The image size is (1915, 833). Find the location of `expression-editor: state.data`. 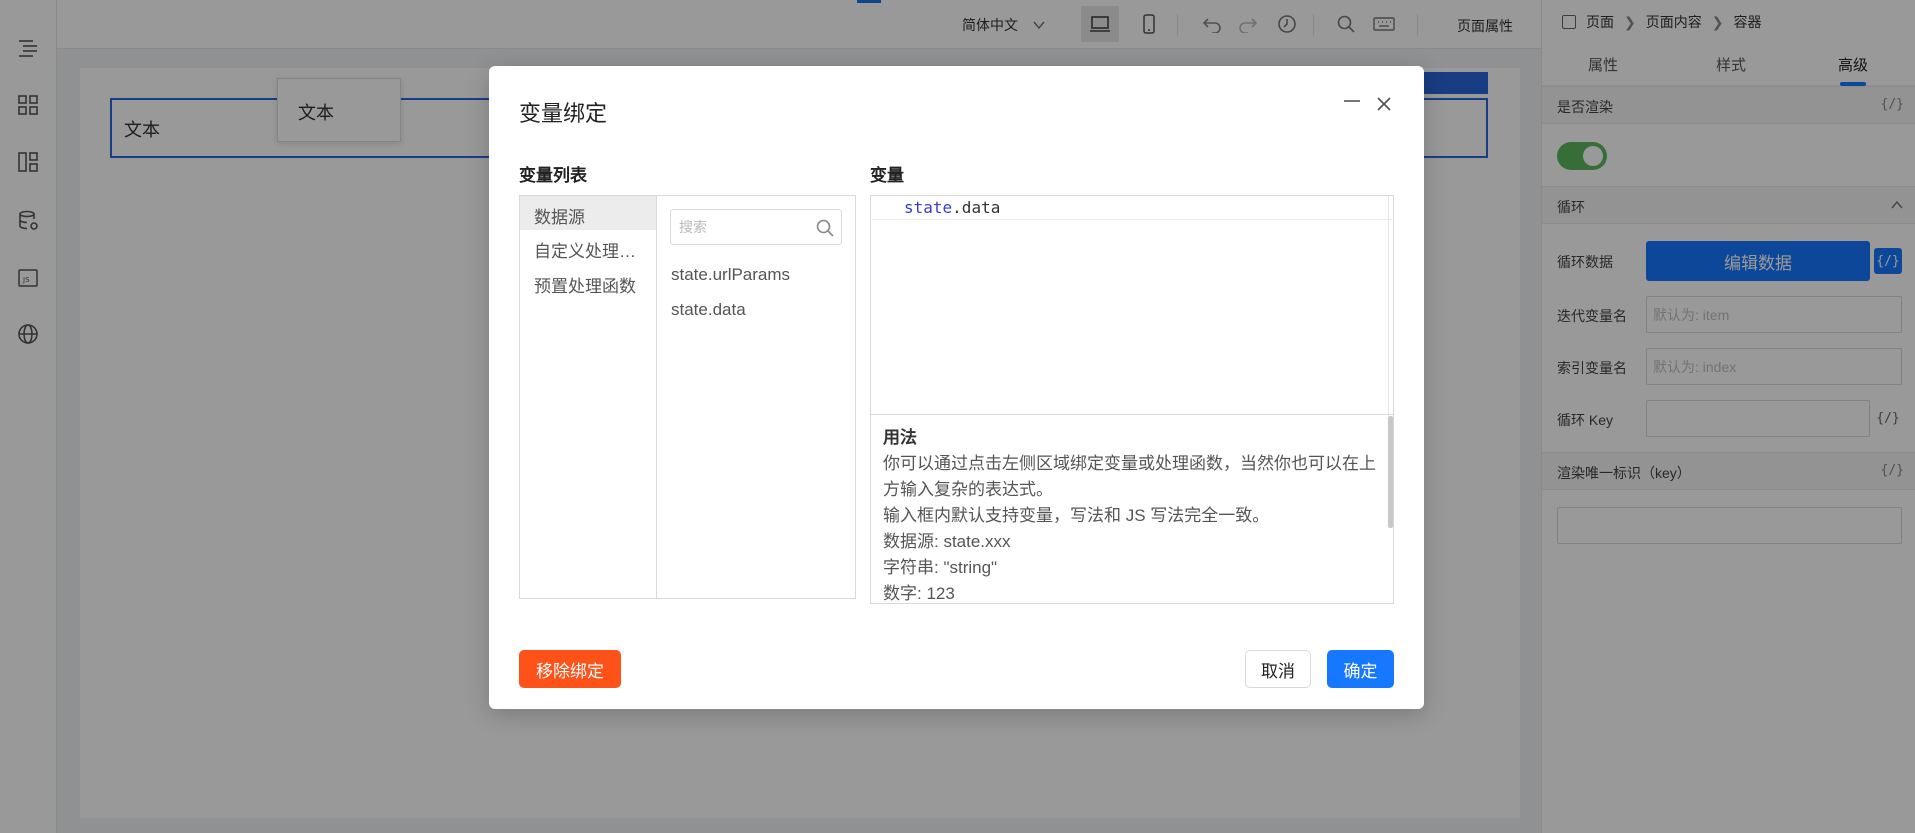

expression-editor: state.data is located at coordinates (1132, 305).